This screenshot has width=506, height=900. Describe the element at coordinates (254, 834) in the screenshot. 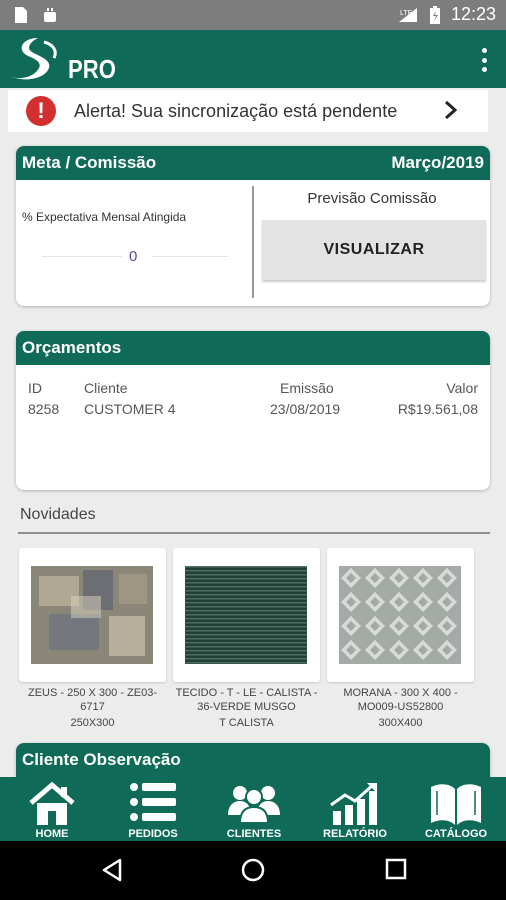

I see `nav-clientes-label: CLIENTES` at that location.